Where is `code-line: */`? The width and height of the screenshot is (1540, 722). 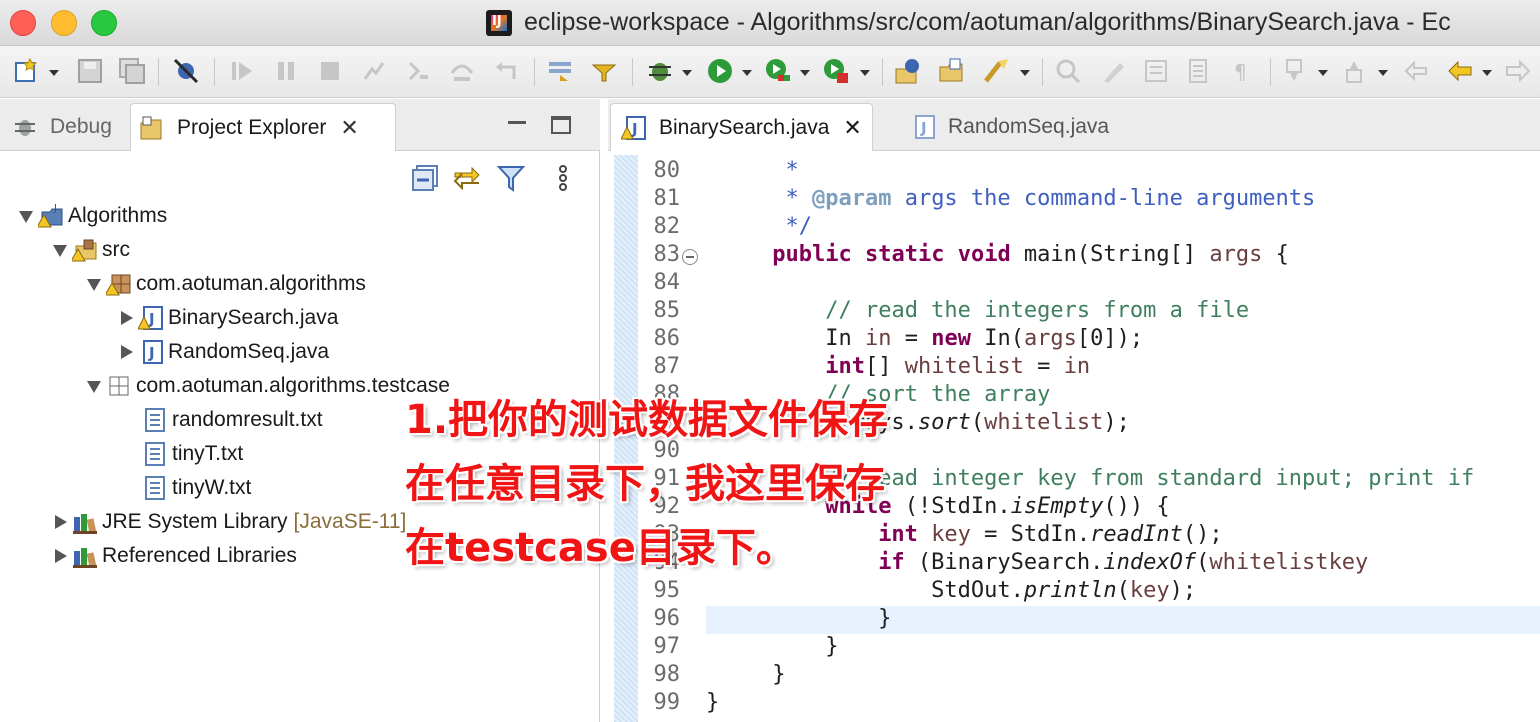
code-line: */ is located at coordinates (759, 228).